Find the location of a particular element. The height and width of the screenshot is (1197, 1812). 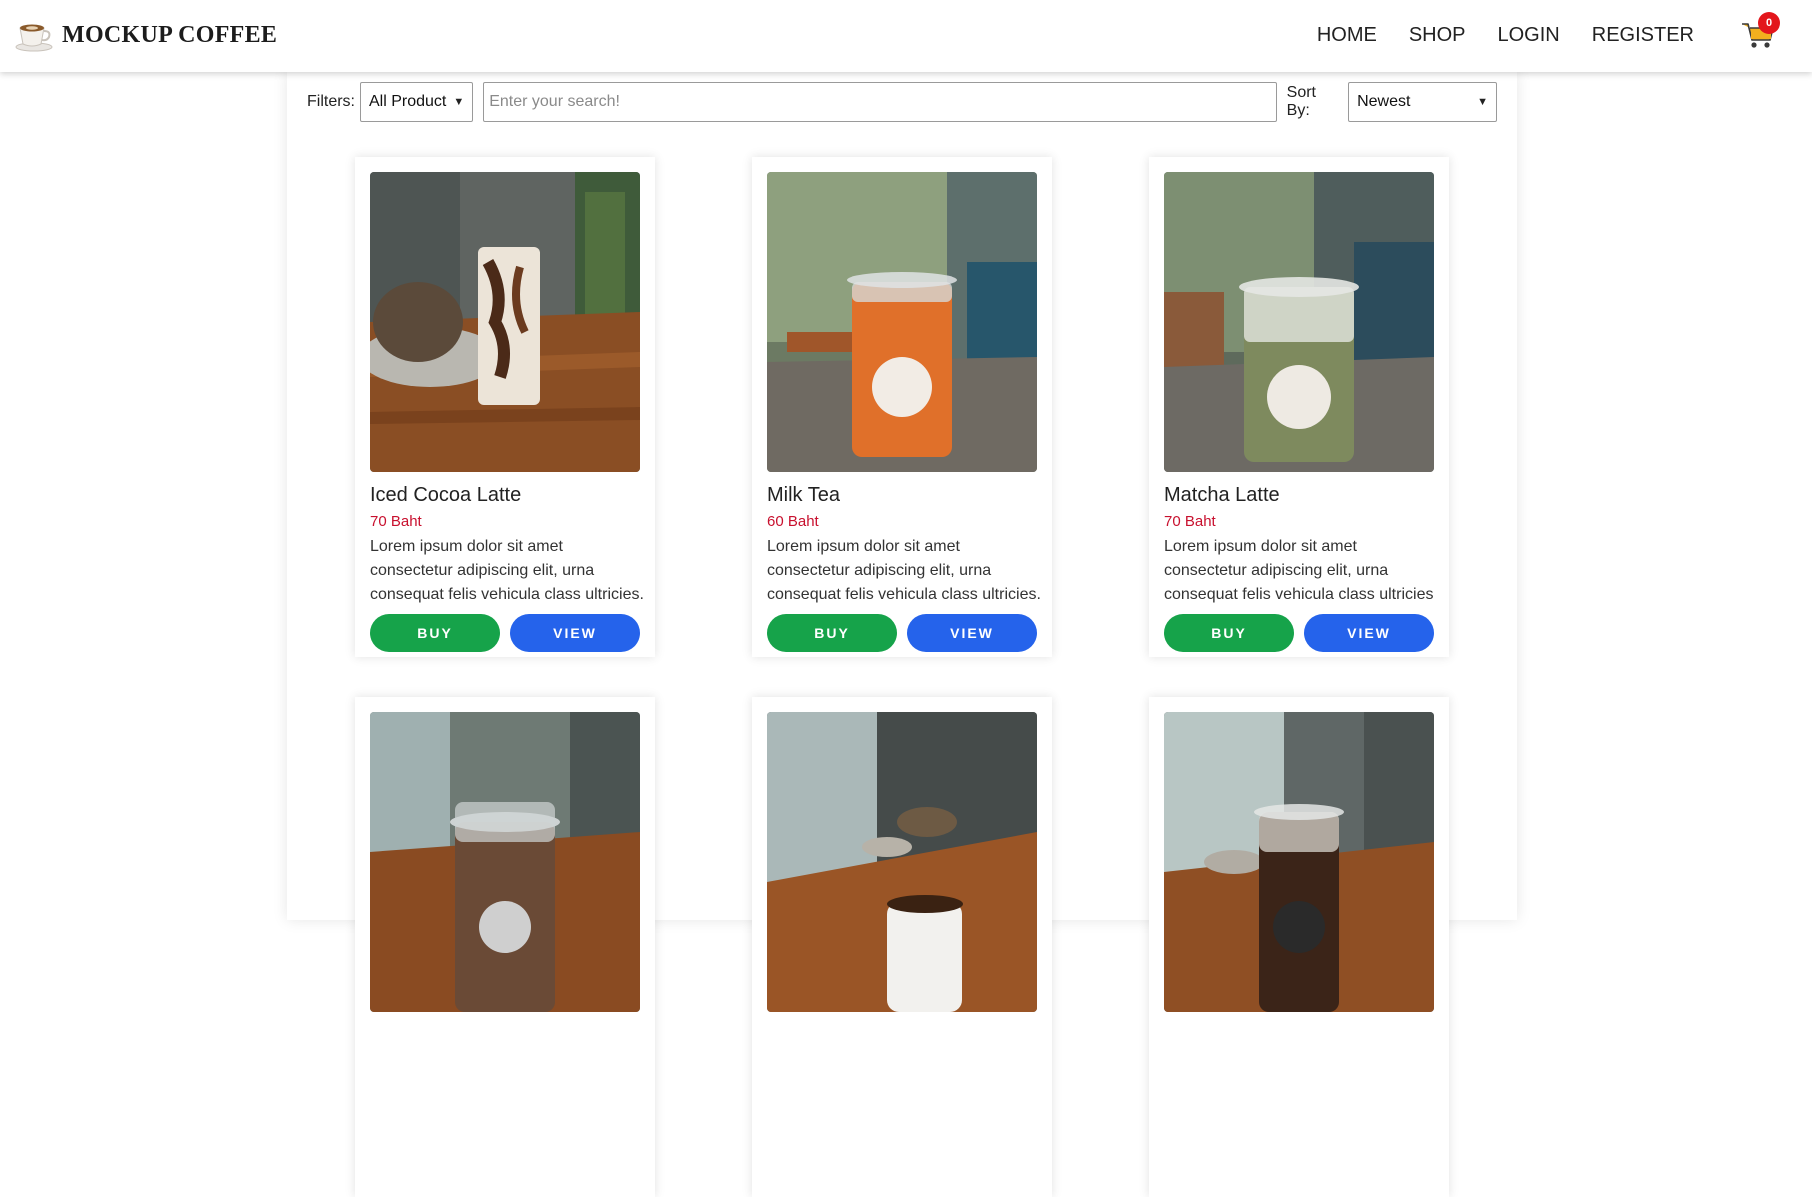

coffee-cup-logo-icon is located at coordinates (34, 38).